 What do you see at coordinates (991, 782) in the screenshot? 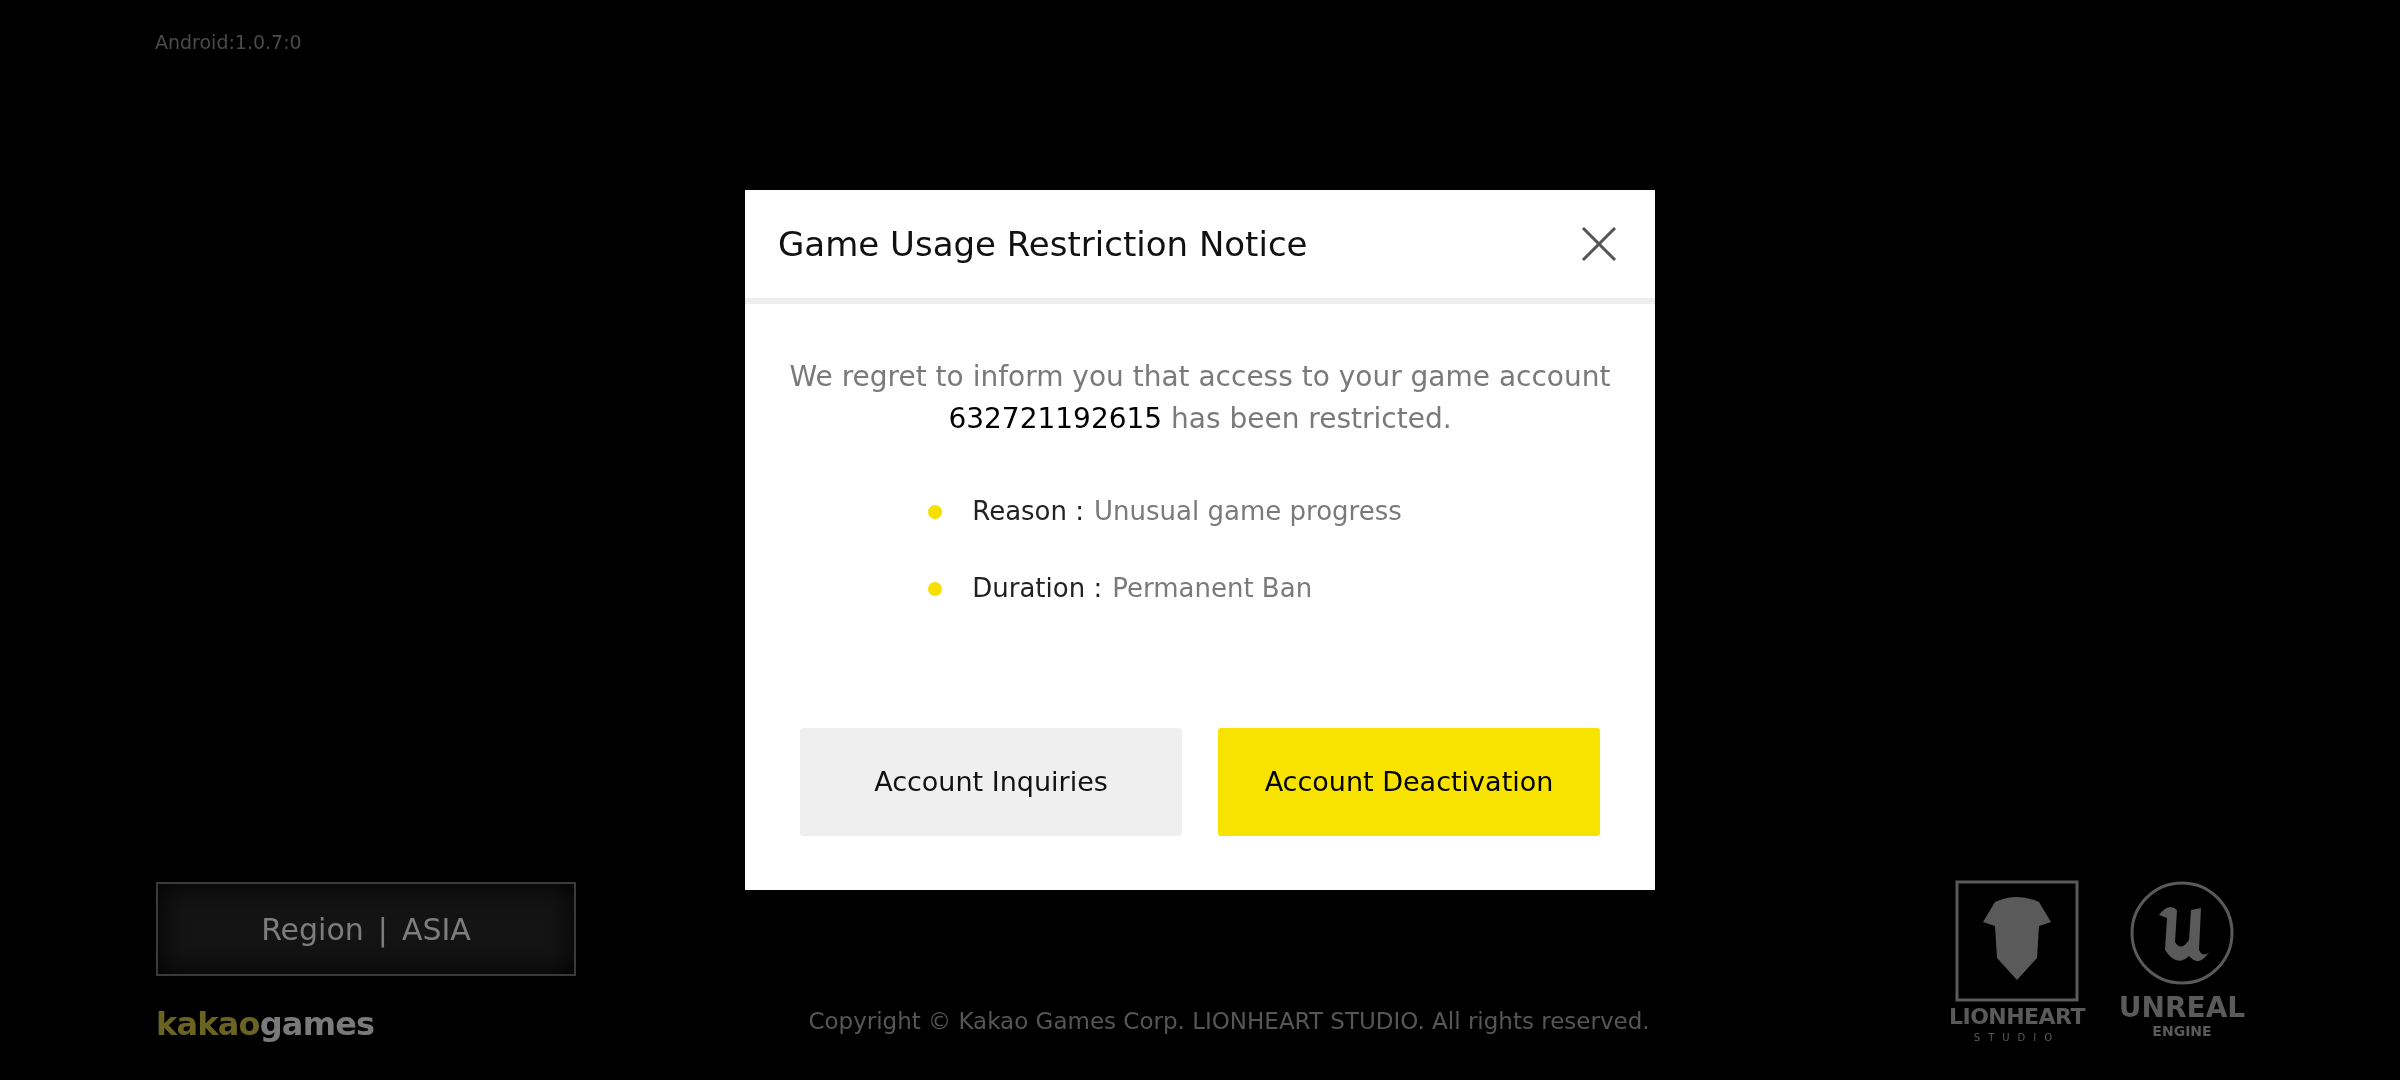
I see `inquiries-button: Account Inquiries` at bounding box center [991, 782].